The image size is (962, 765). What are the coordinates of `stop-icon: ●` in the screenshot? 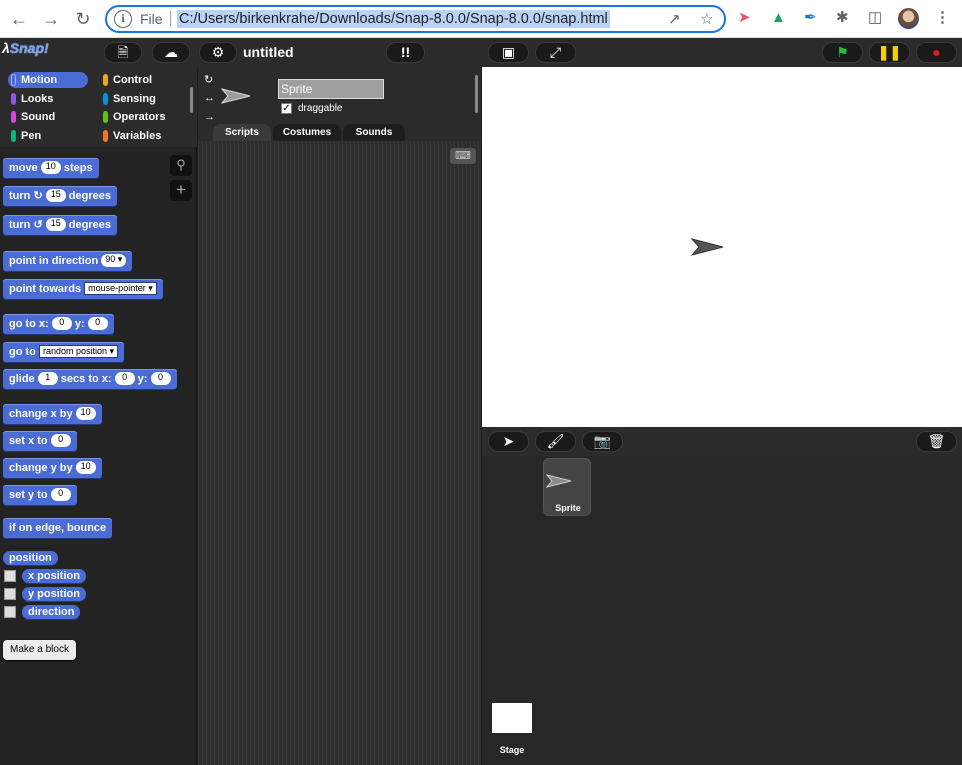 It's located at (936, 52).